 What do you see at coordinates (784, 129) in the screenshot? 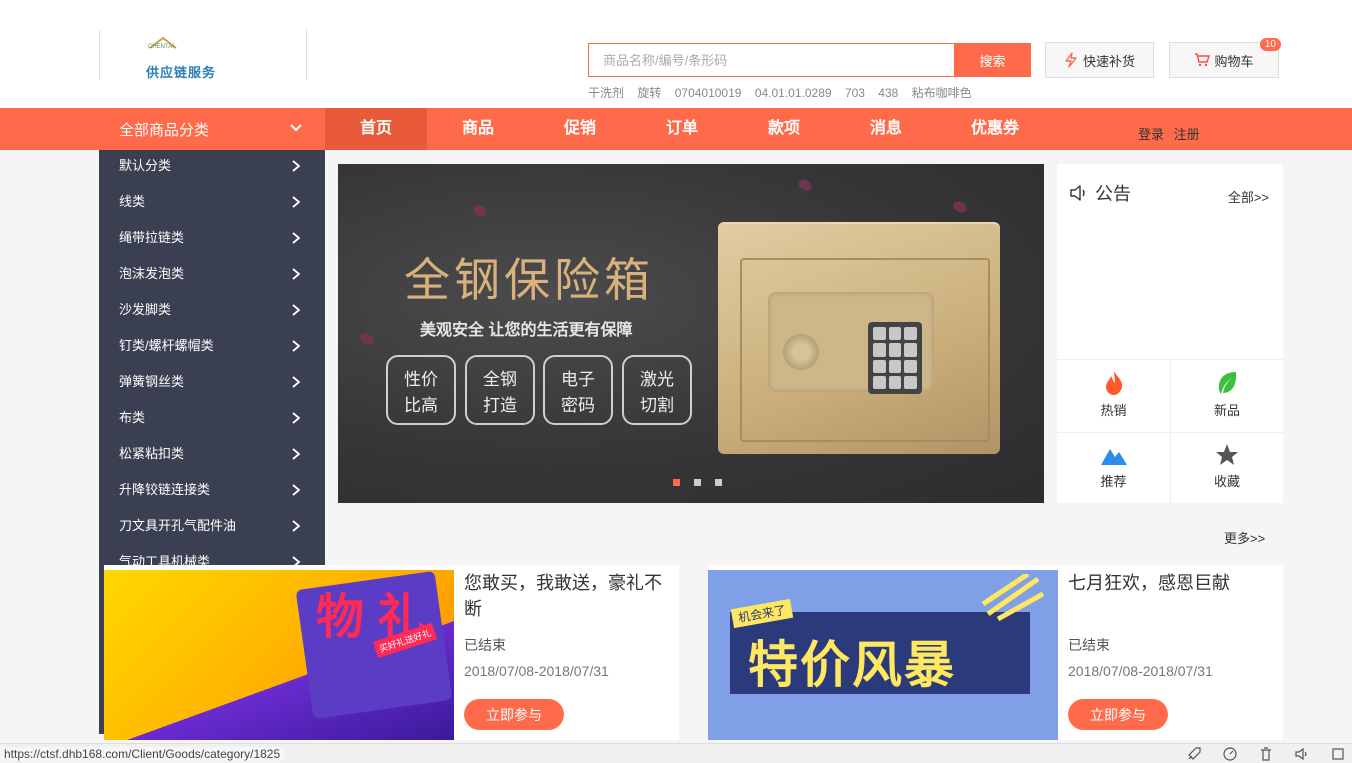
I see `nav-payments: 款项` at bounding box center [784, 129].